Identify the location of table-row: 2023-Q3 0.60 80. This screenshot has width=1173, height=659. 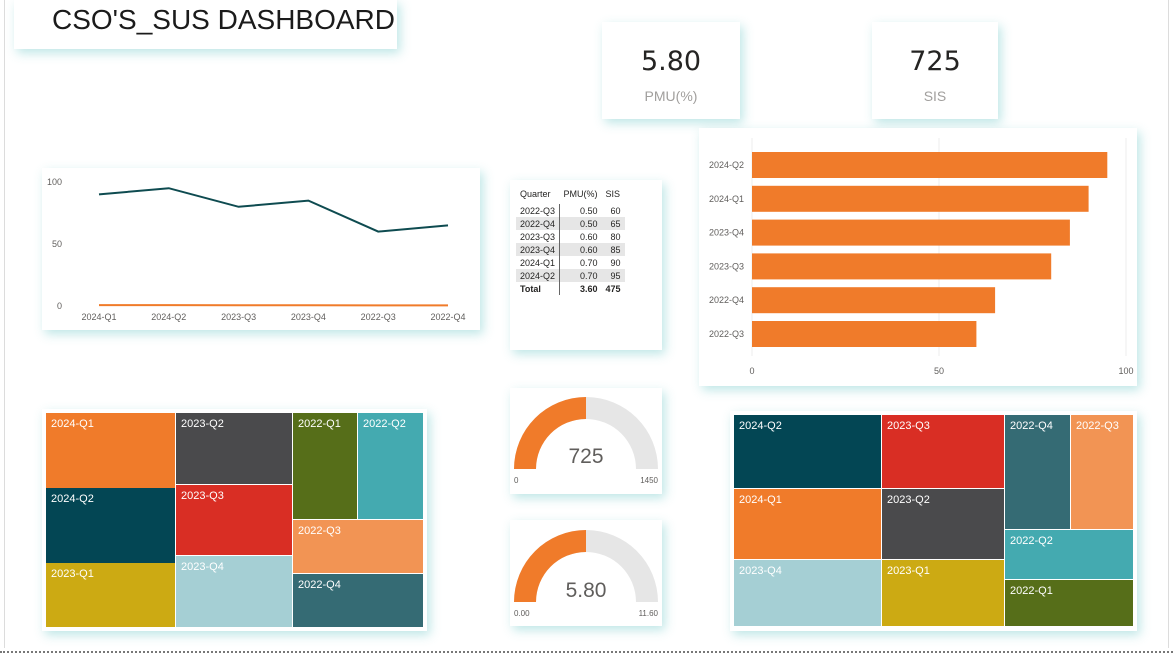
(570, 236).